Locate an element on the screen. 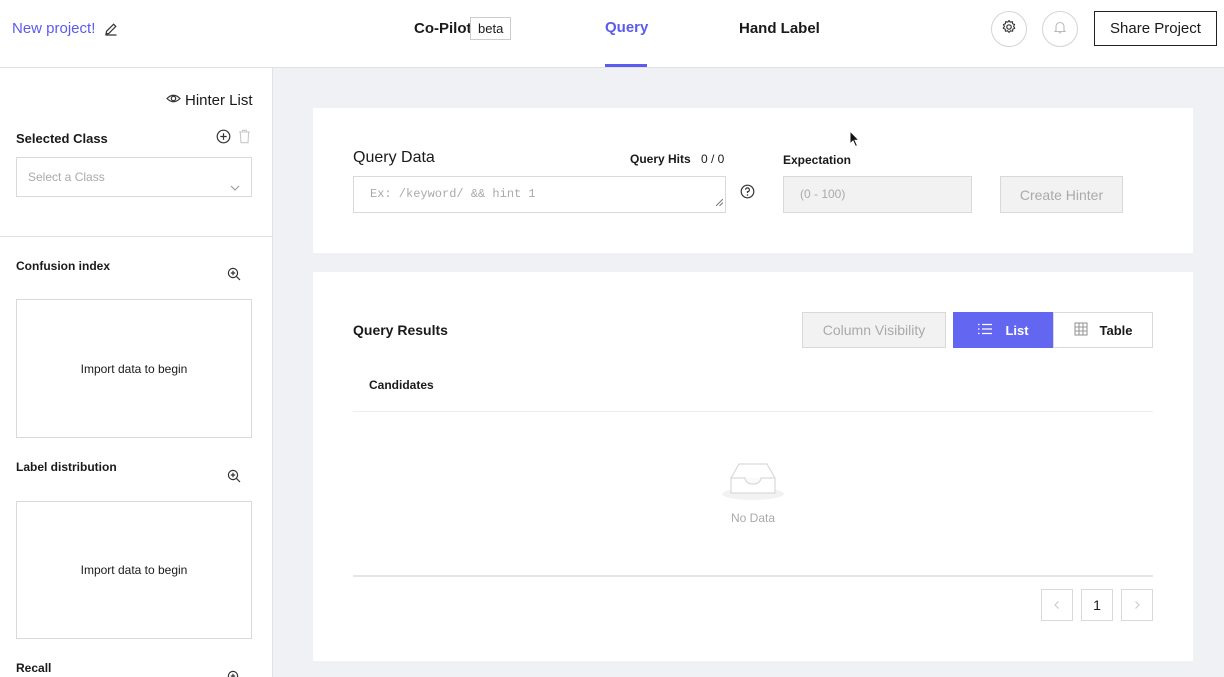 This screenshot has height=677, width=1224. project-name: New project! is located at coordinates (53, 28).